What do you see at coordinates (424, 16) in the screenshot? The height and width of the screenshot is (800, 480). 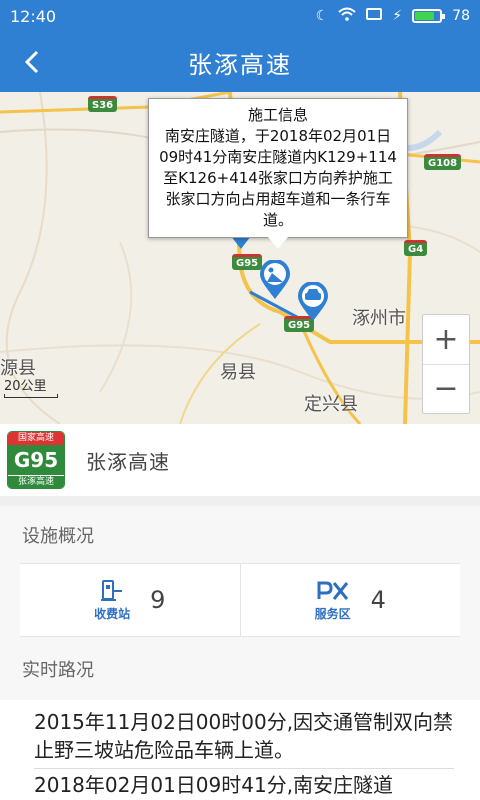 I see `battery-level` at bounding box center [424, 16].